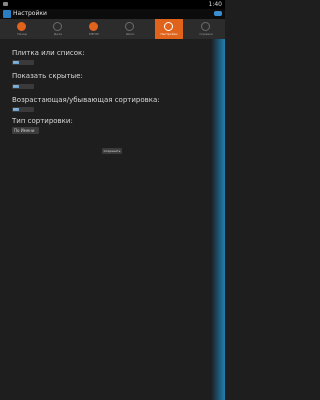  Describe the element at coordinates (22, 34) in the screenshot. I see `tab-back-label: Назад` at that location.